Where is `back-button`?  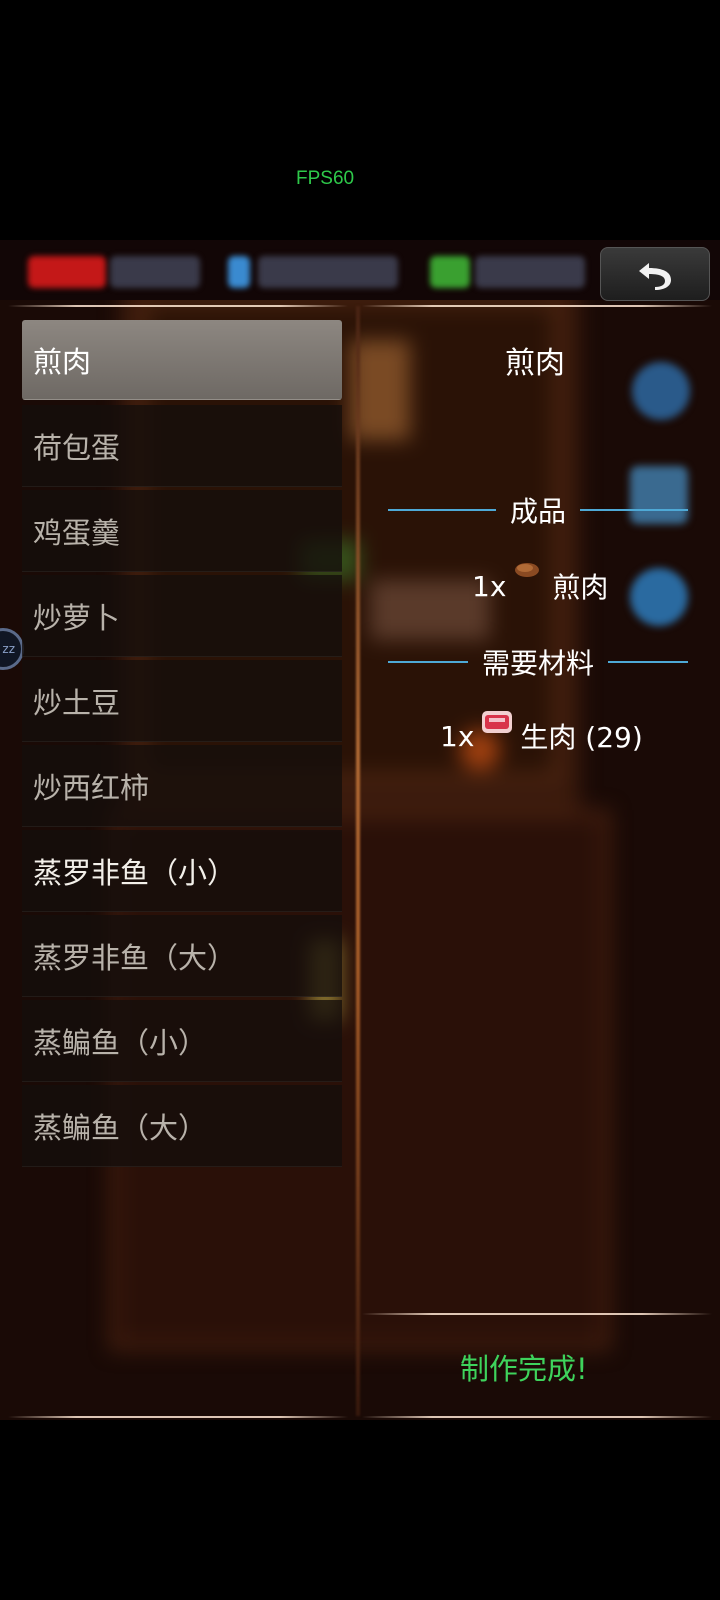 back-button is located at coordinates (655, 274).